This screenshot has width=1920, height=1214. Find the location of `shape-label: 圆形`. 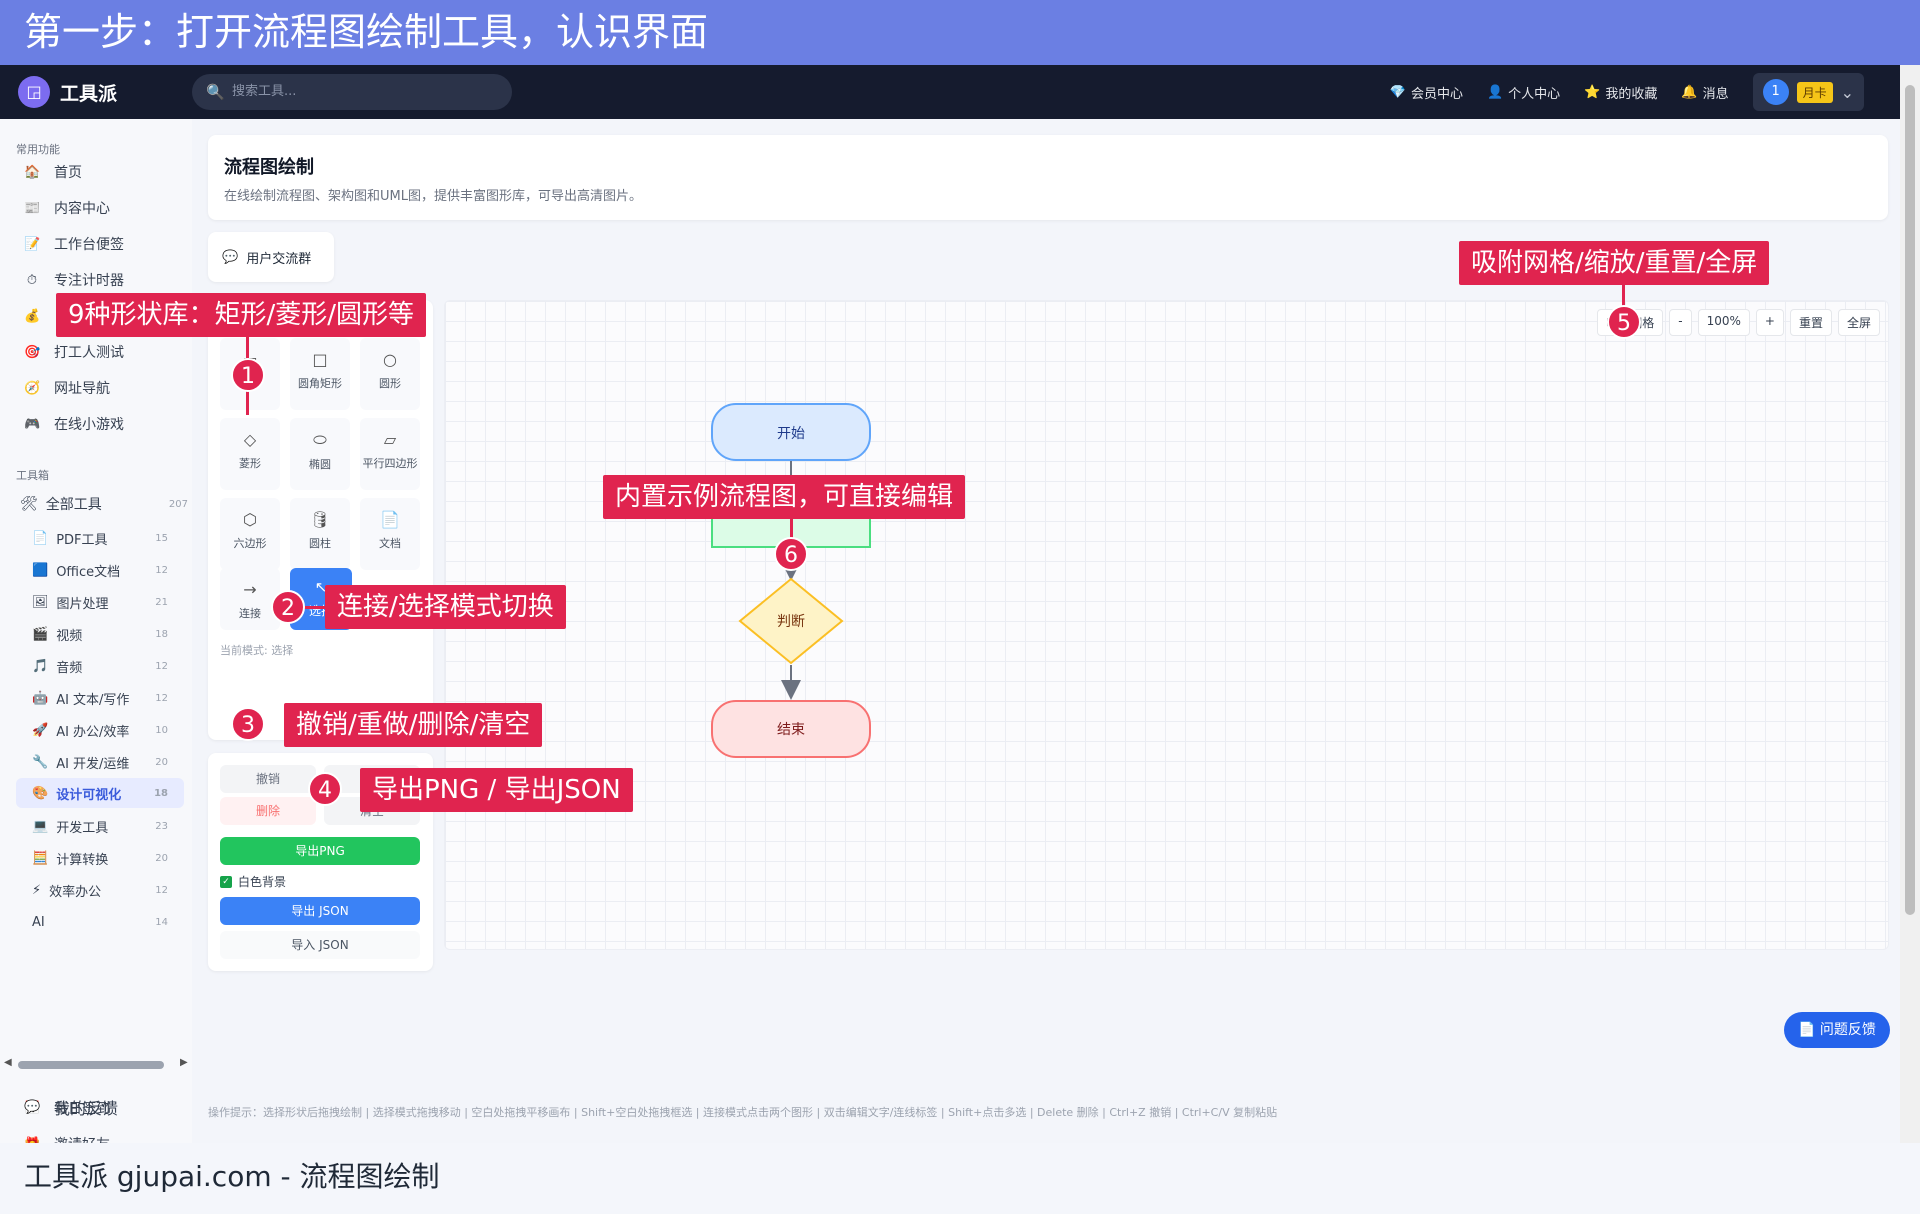

shape-label: 圆形 is located at coordinates (390, 383).